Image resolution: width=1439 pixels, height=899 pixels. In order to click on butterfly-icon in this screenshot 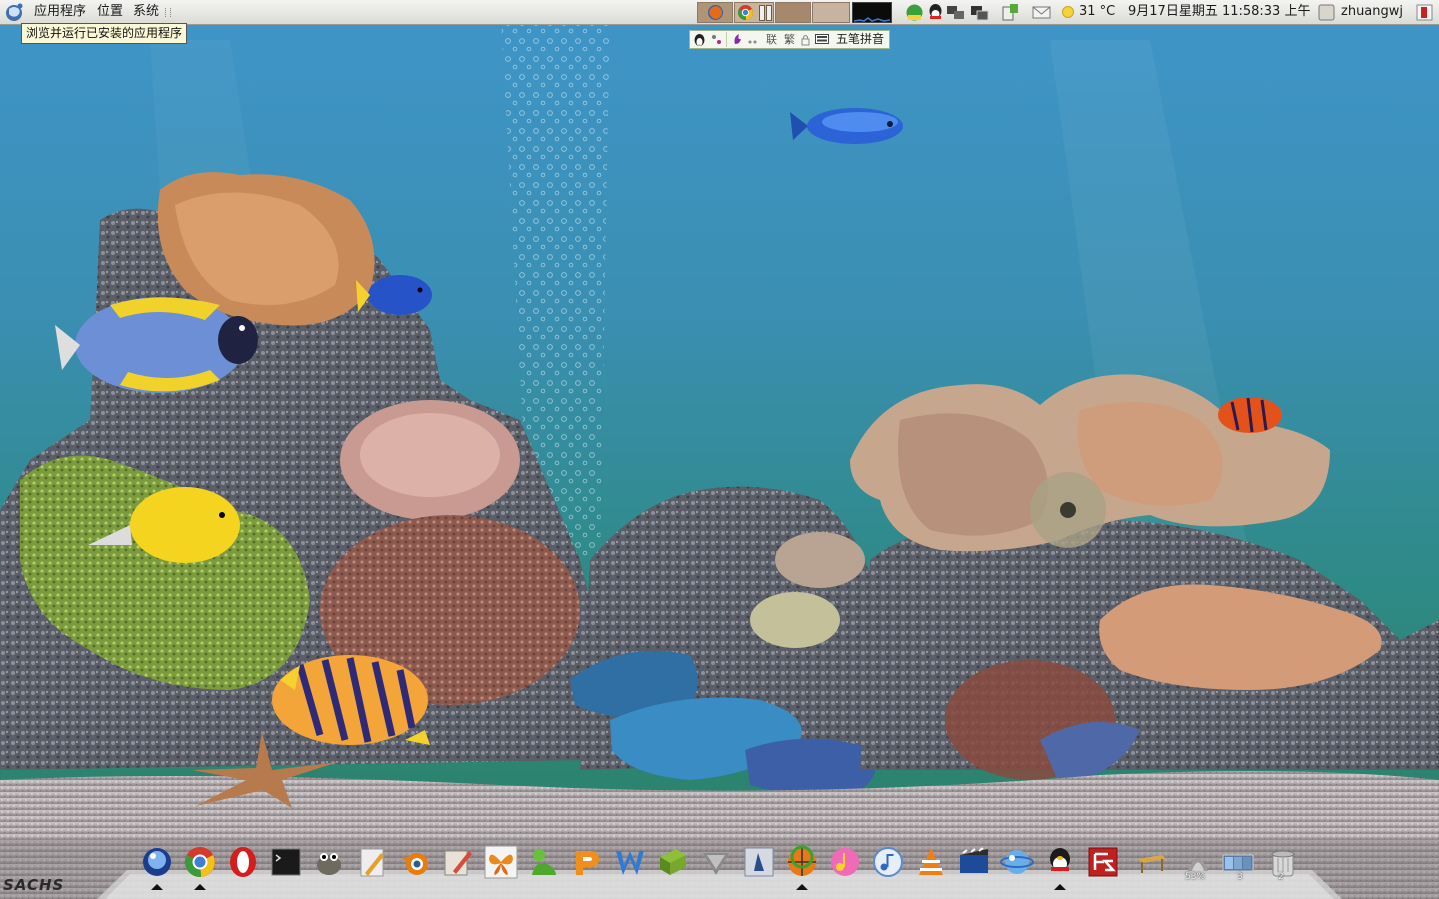, I will do `click(501, 862)`.